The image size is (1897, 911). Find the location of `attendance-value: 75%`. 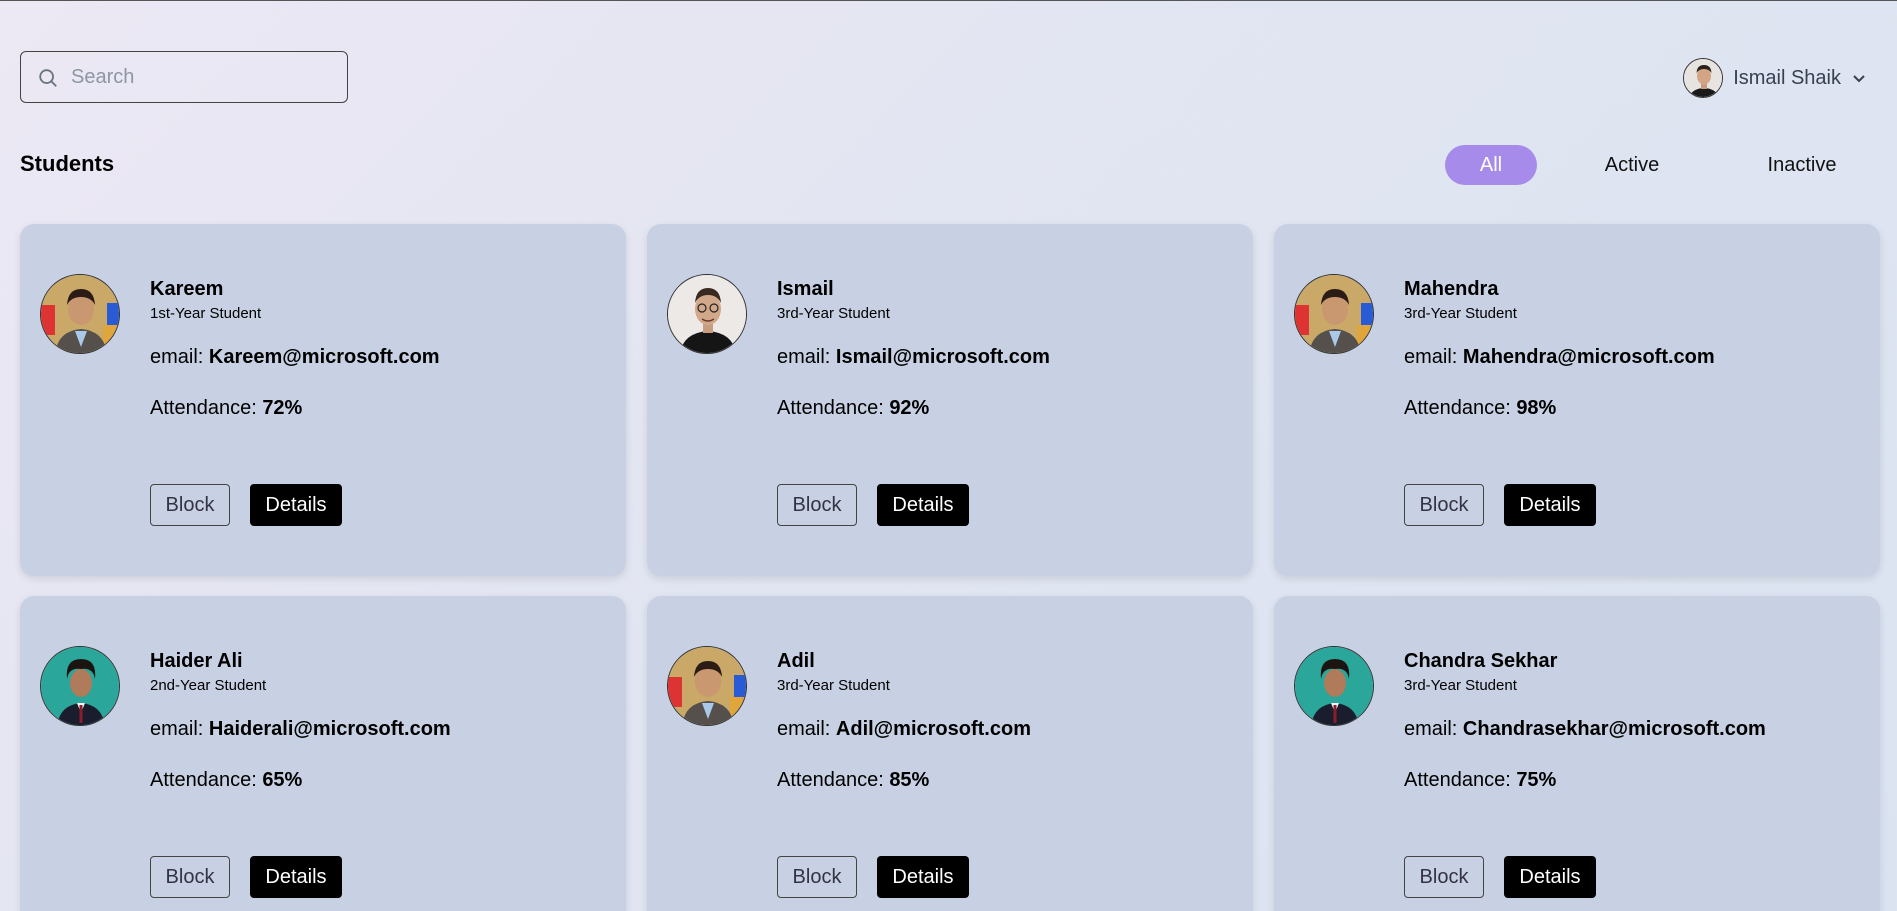

attendance-value: 75% is located at coordinates (1536, 780).